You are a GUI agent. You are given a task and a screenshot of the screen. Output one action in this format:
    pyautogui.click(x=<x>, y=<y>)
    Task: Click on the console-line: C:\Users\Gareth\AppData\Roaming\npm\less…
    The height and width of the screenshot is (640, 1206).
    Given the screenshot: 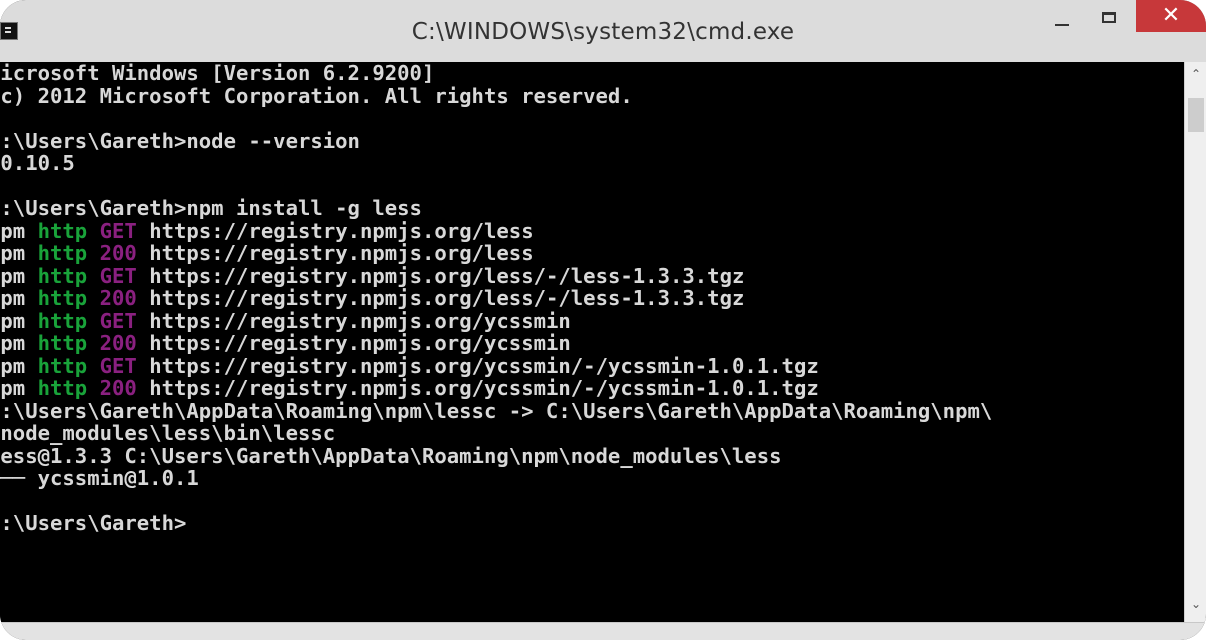 What is the action you would take?
    pyautogui.click(x=496, y=410)
    